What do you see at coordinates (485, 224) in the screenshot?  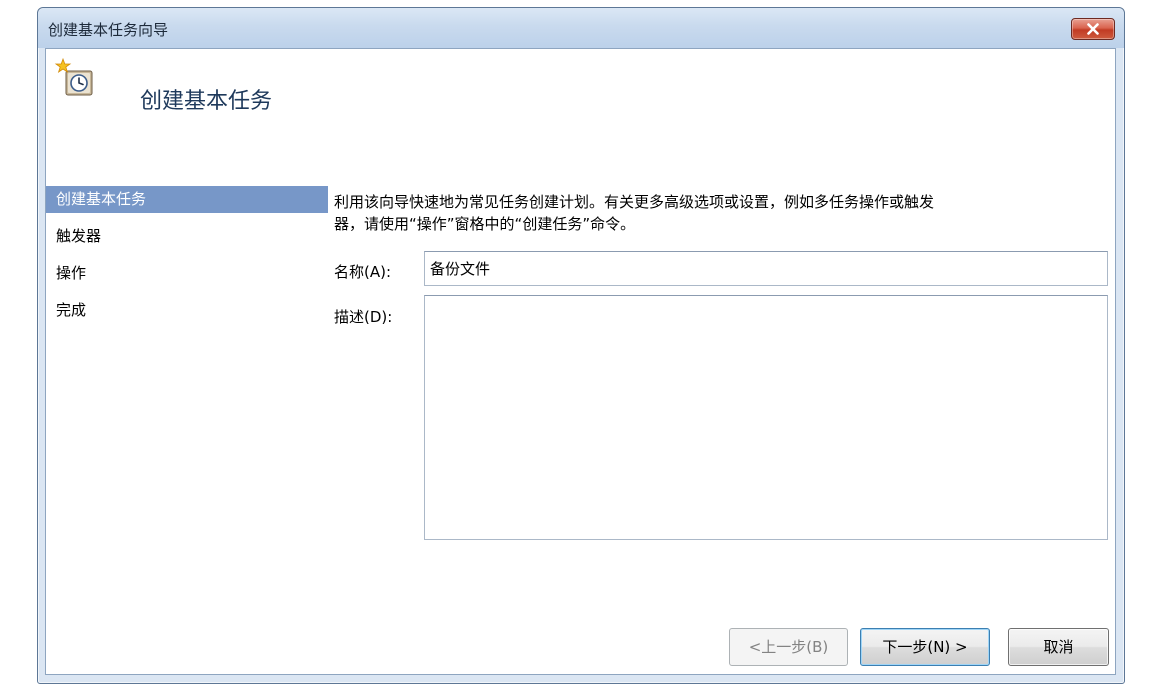 I see `description-line-2: 器，请使用“操作”窗格中的“创建任务”命令。` at bounding box center [485, 224].